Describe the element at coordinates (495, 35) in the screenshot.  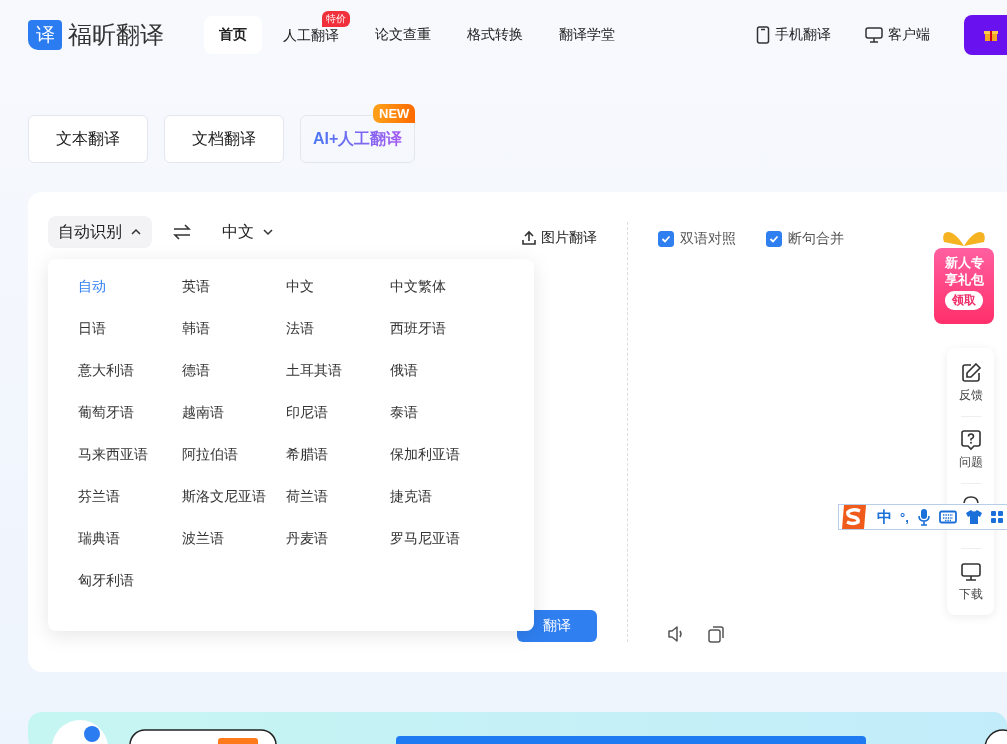
I see `nav-tab: 格式转换` at that location.